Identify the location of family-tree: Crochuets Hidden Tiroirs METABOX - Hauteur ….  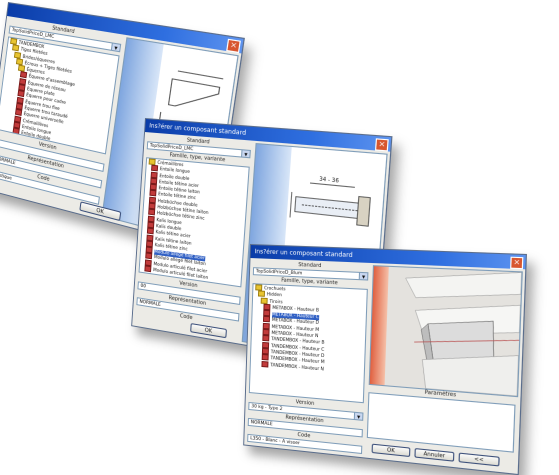
(308, 343).